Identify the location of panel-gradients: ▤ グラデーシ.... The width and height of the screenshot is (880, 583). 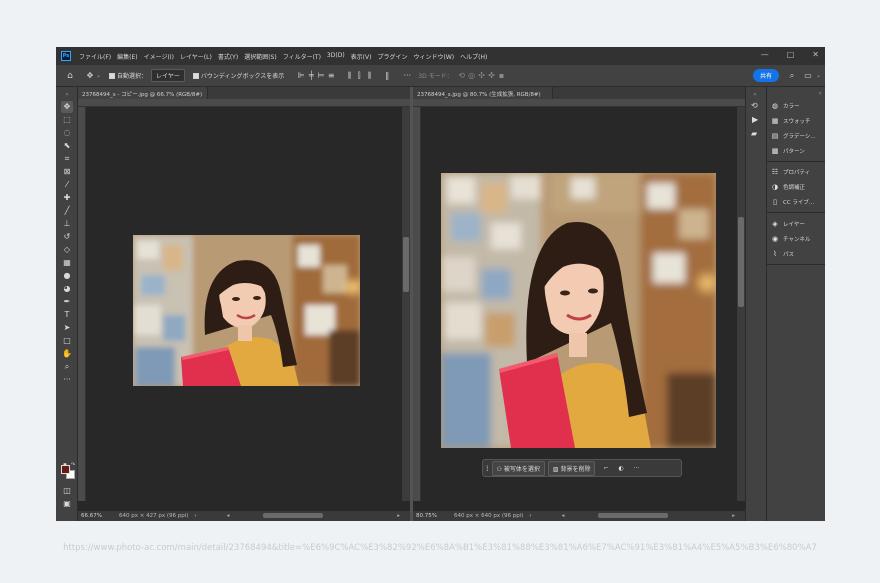
(793, 136).